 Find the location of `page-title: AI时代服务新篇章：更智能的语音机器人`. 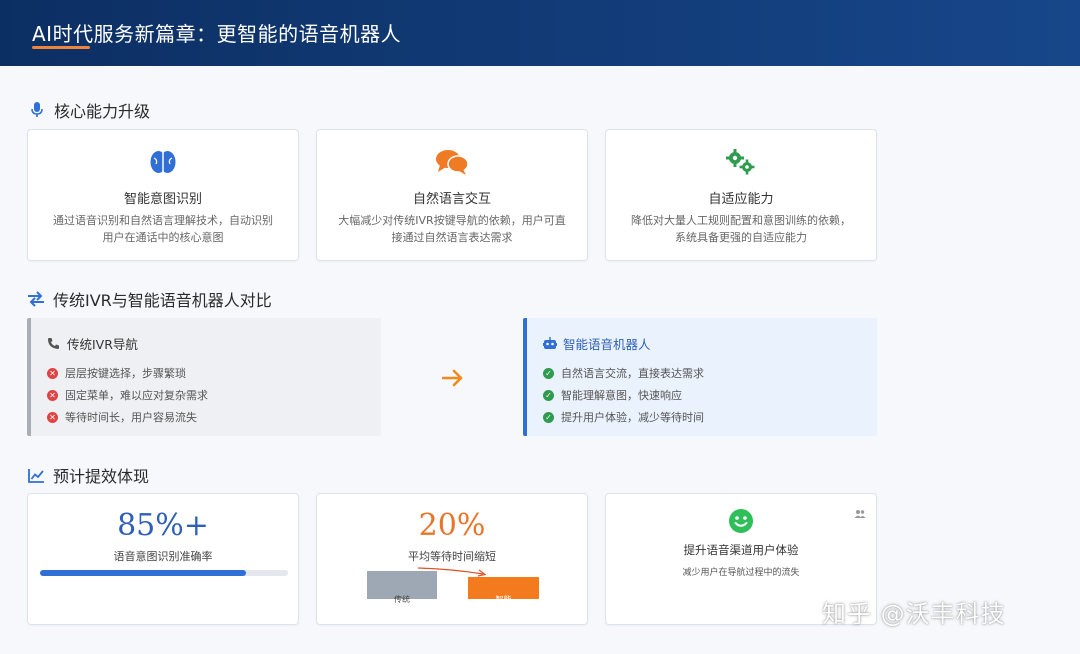

page-title: AI时代服务新篇章：更智能的语音机器人 is located at coordinates (217, 34).